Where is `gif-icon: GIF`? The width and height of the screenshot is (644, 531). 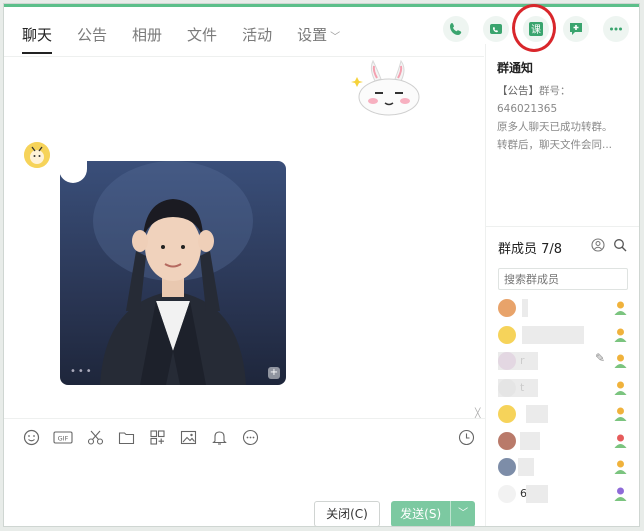
gif-icon: GIF is located at coordinates (63, 437).